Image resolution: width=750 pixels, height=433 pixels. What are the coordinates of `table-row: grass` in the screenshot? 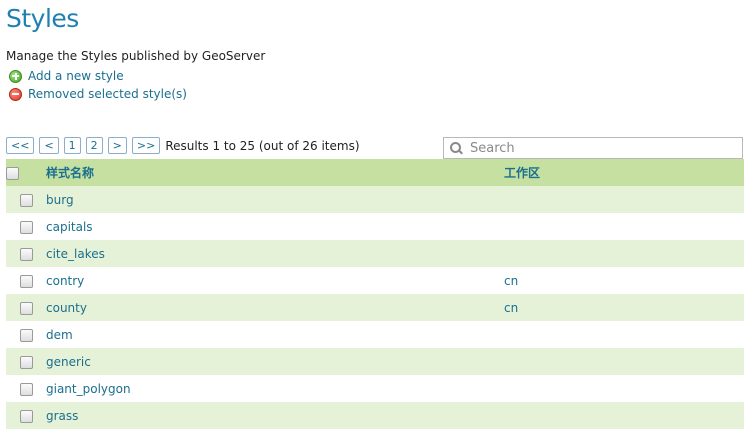 It's located at (375, 415).